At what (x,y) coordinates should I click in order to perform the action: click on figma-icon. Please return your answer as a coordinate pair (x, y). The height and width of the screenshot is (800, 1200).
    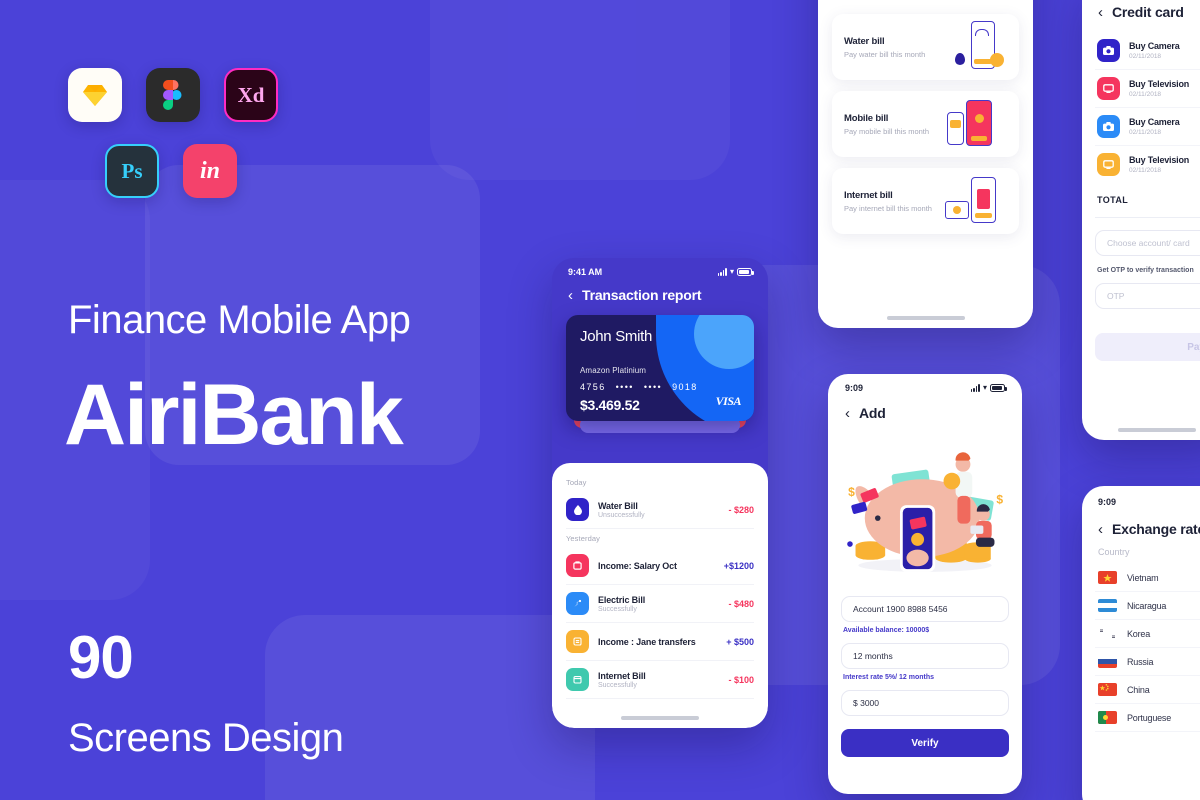
    Looking at the image, I should click on (173, 95).